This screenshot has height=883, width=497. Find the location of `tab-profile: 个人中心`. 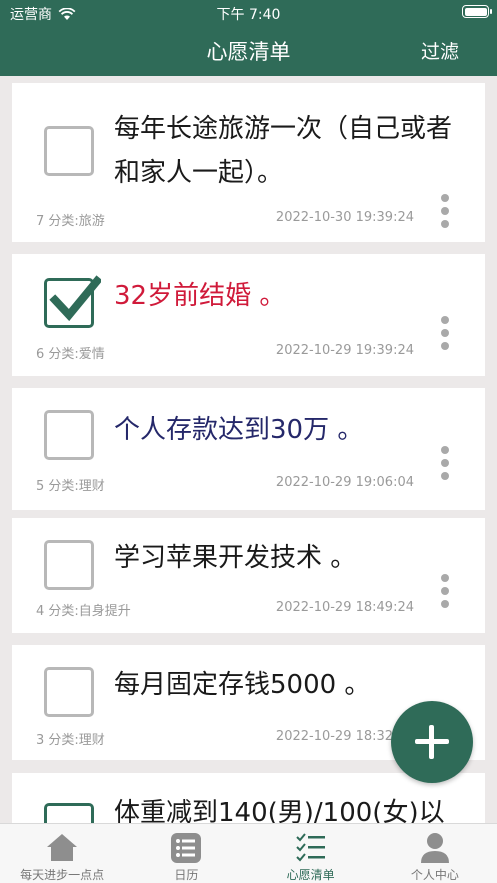

tab-profile: 个人中心 is located at coordinates (435, 853).